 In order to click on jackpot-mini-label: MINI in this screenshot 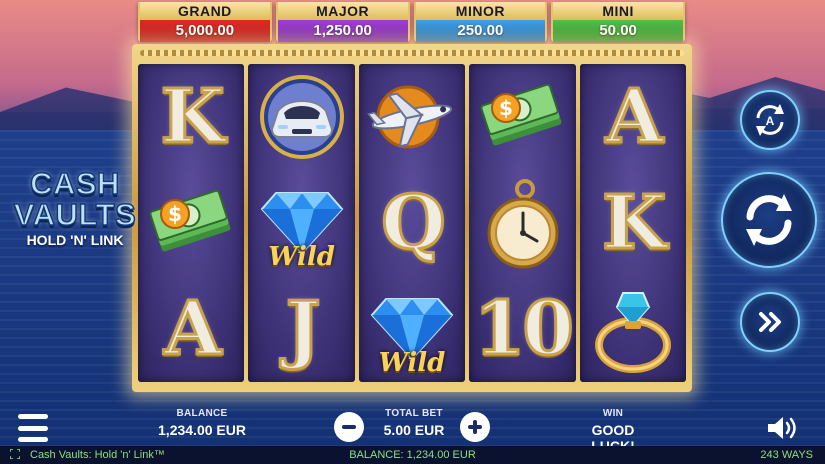, I will do `click(618, 11)`.